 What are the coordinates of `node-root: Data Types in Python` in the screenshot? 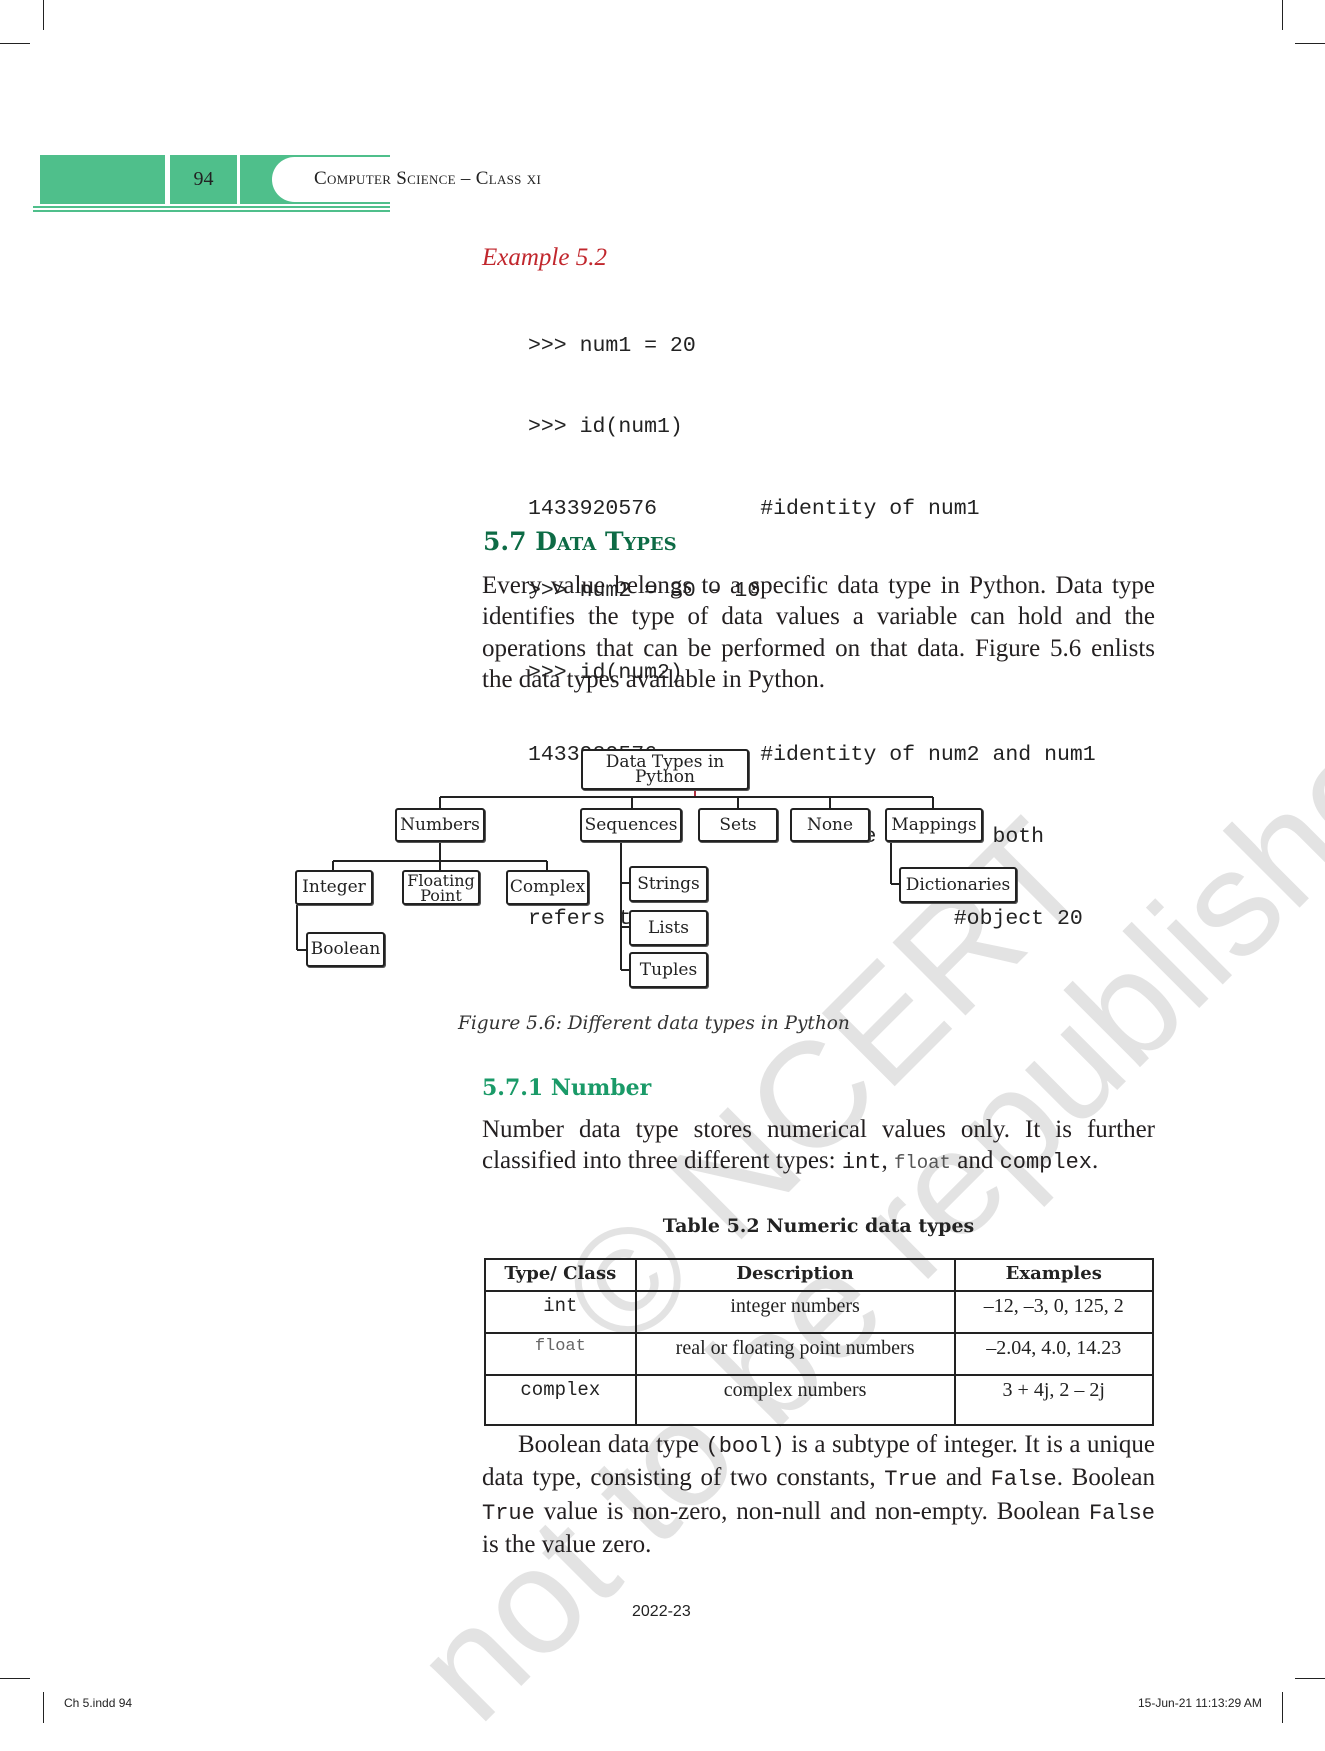 It's located at (665, 769).